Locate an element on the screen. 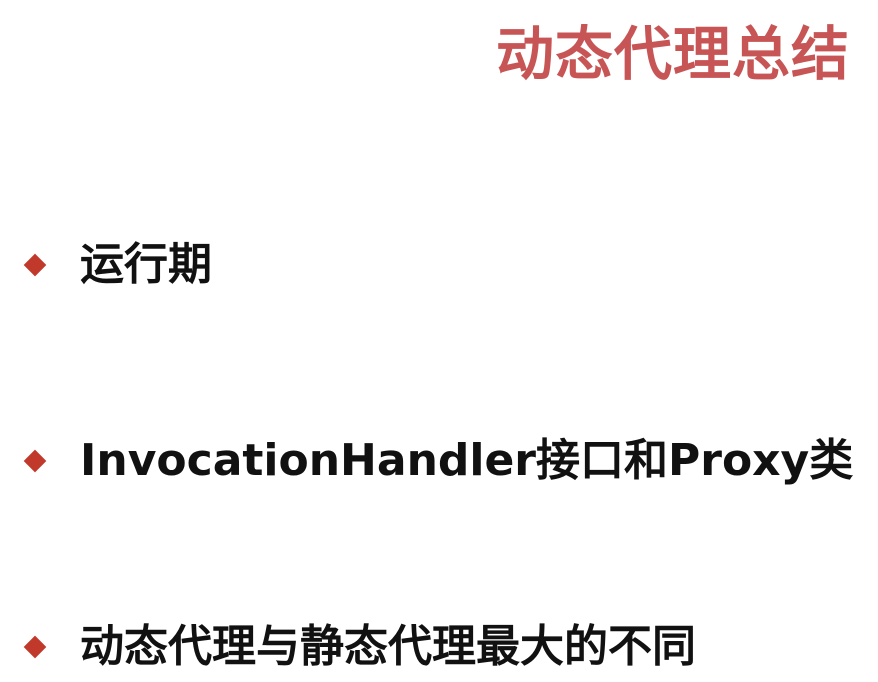 The image size is (878, 682). bullet-item: 运行期 is located at coordinates (117, 265).